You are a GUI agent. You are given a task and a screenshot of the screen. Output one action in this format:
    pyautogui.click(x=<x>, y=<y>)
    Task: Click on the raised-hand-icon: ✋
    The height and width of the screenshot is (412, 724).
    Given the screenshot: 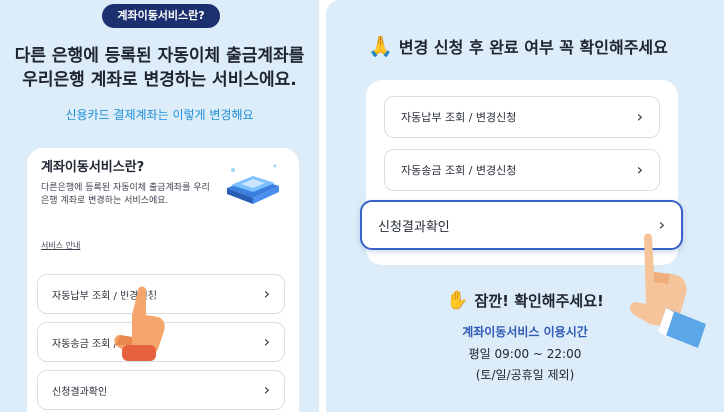 What is the action you would take?
    pyautogui.click(x=457, y=300)
    